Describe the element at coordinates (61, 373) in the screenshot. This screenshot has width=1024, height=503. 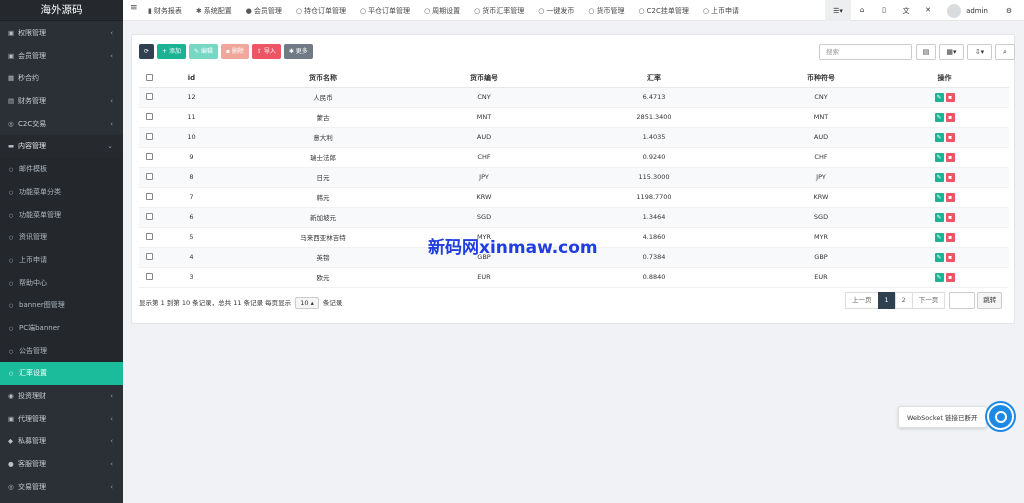
I see `sidebar-item-15: ○ 汇率设置` at that location.